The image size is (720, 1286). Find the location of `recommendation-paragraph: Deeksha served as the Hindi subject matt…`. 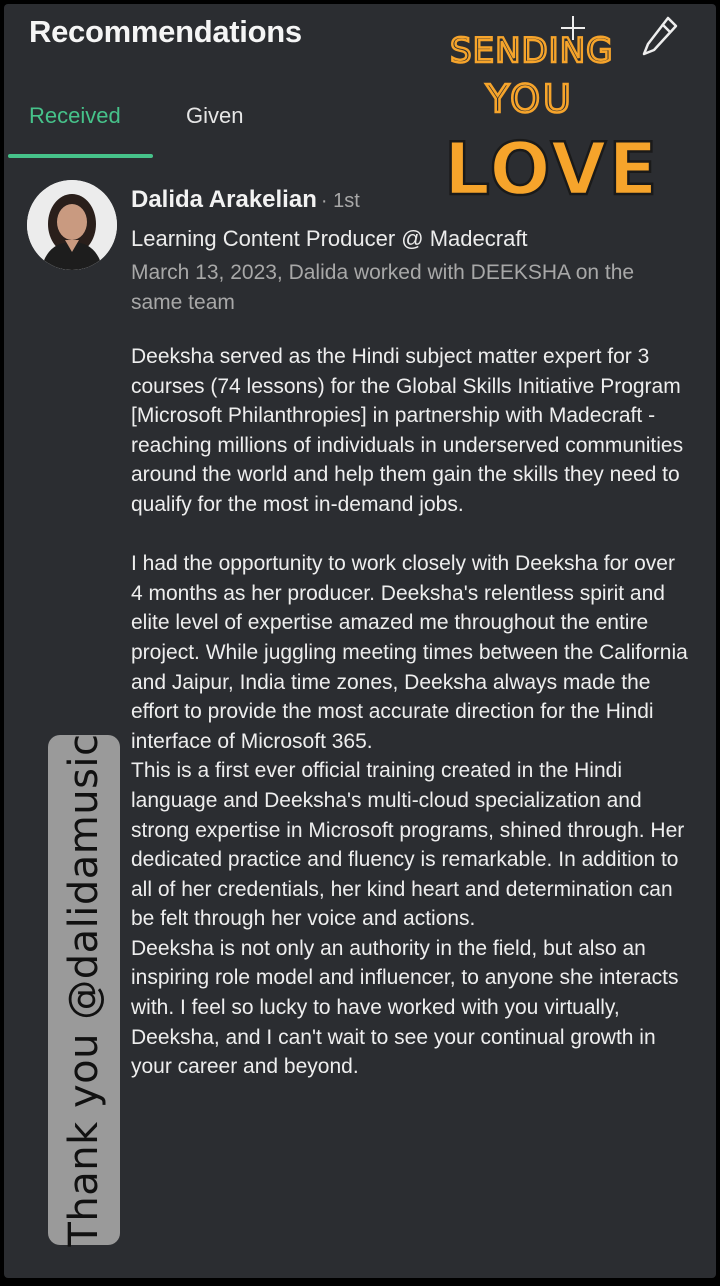

recommendation-paragraph: Deeksha served as the Hindi subject matt… is located at coordinates (407, 430).